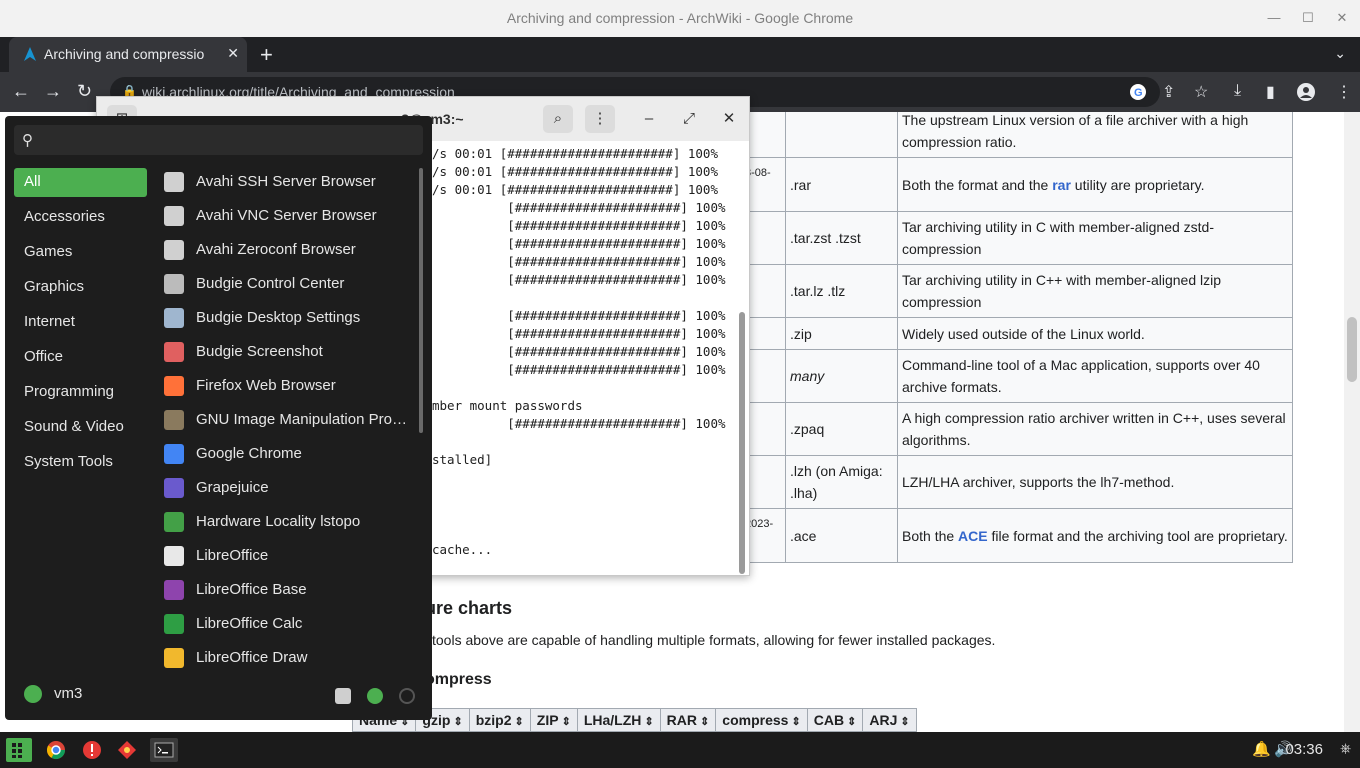  I want to click on terminal-taskbar-icon, so click(164, 750).